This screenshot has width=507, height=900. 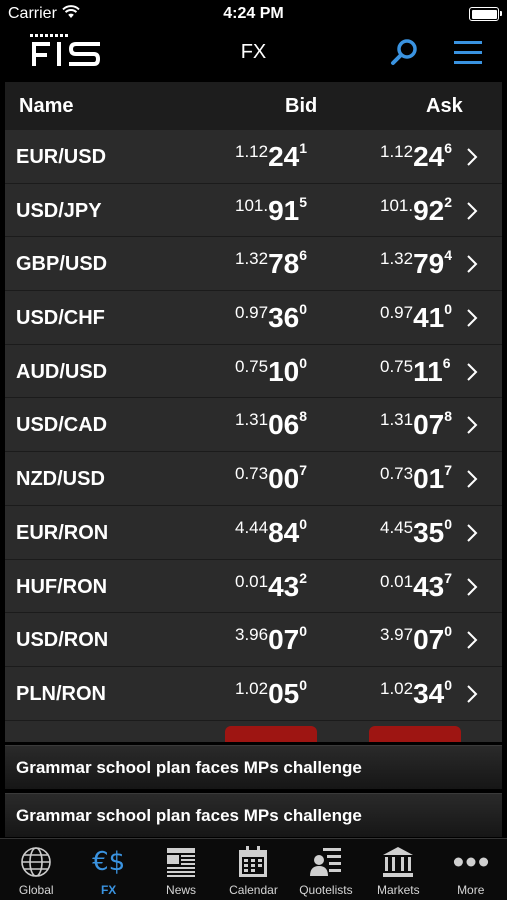 I want to click on currency-exchange-icon: €$, so click(x=109, y=862).